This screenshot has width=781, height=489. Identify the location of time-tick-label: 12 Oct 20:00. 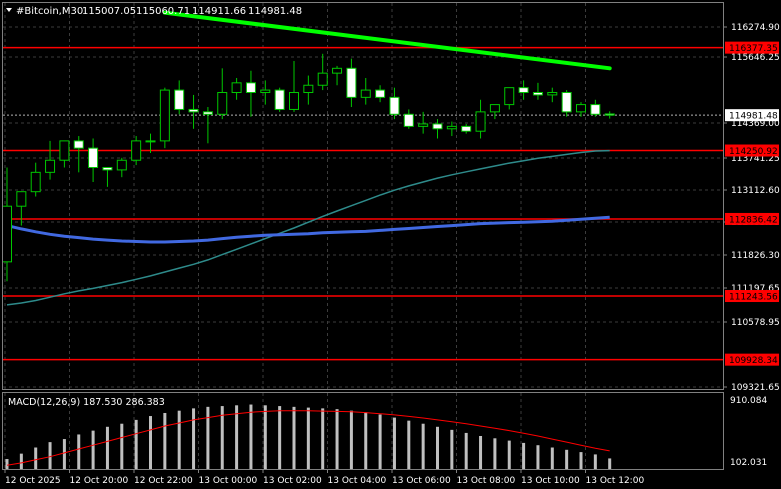
(99, 481).